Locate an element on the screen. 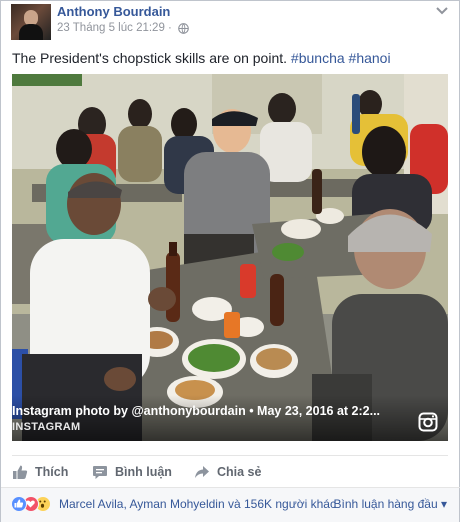 This screenshot has height=522, width=460. share-button: Chia sẻ is located at coordinates (227, 472).